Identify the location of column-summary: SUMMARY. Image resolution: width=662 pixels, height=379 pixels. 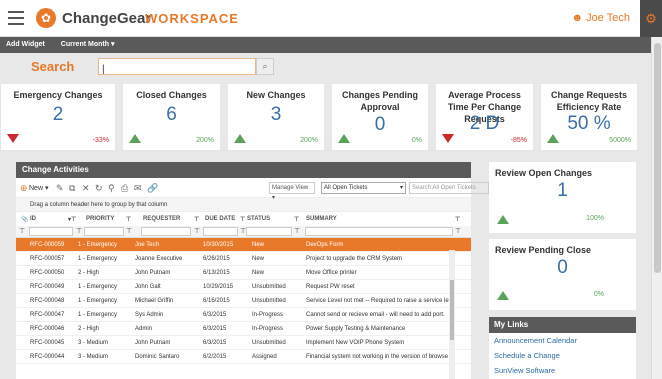
(321, 219).